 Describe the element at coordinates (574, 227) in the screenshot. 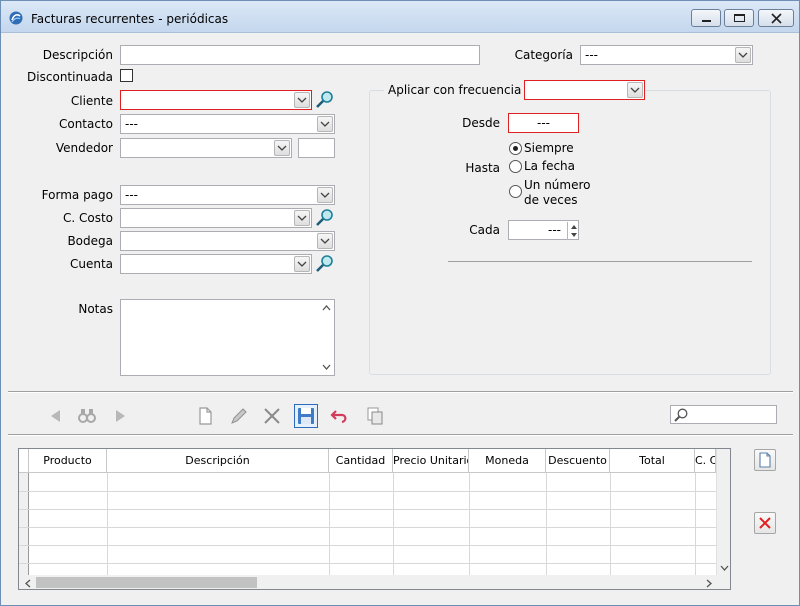

I see `spin-up-icon` at that location.